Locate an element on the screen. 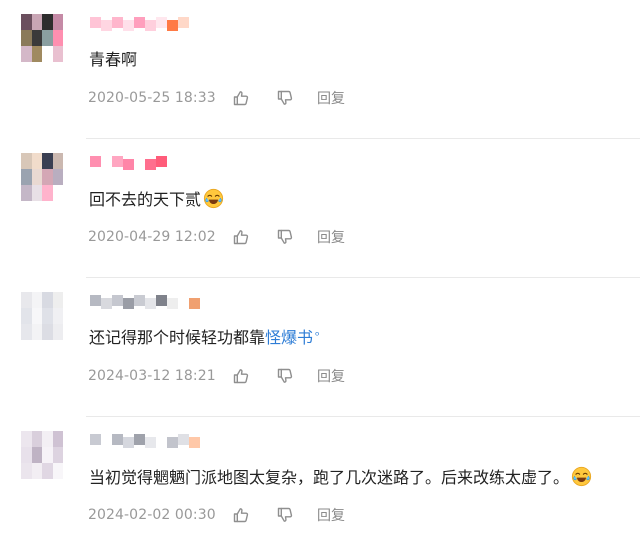 The width and height of the screenshot is (640, 548). comment-body: 当初觉得魍魉门派地图太复杂，跑了几次迷路了。后来改练太虚了。 is located at coordinates (329, 477).